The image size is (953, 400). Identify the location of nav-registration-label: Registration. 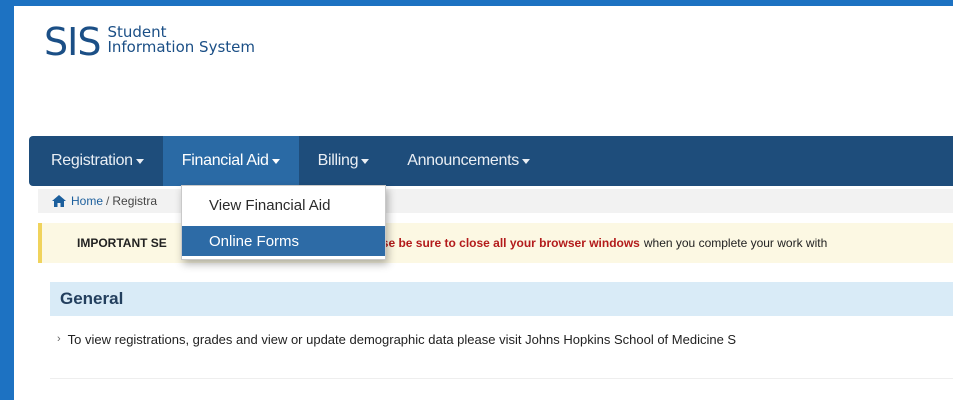
(92, 160).